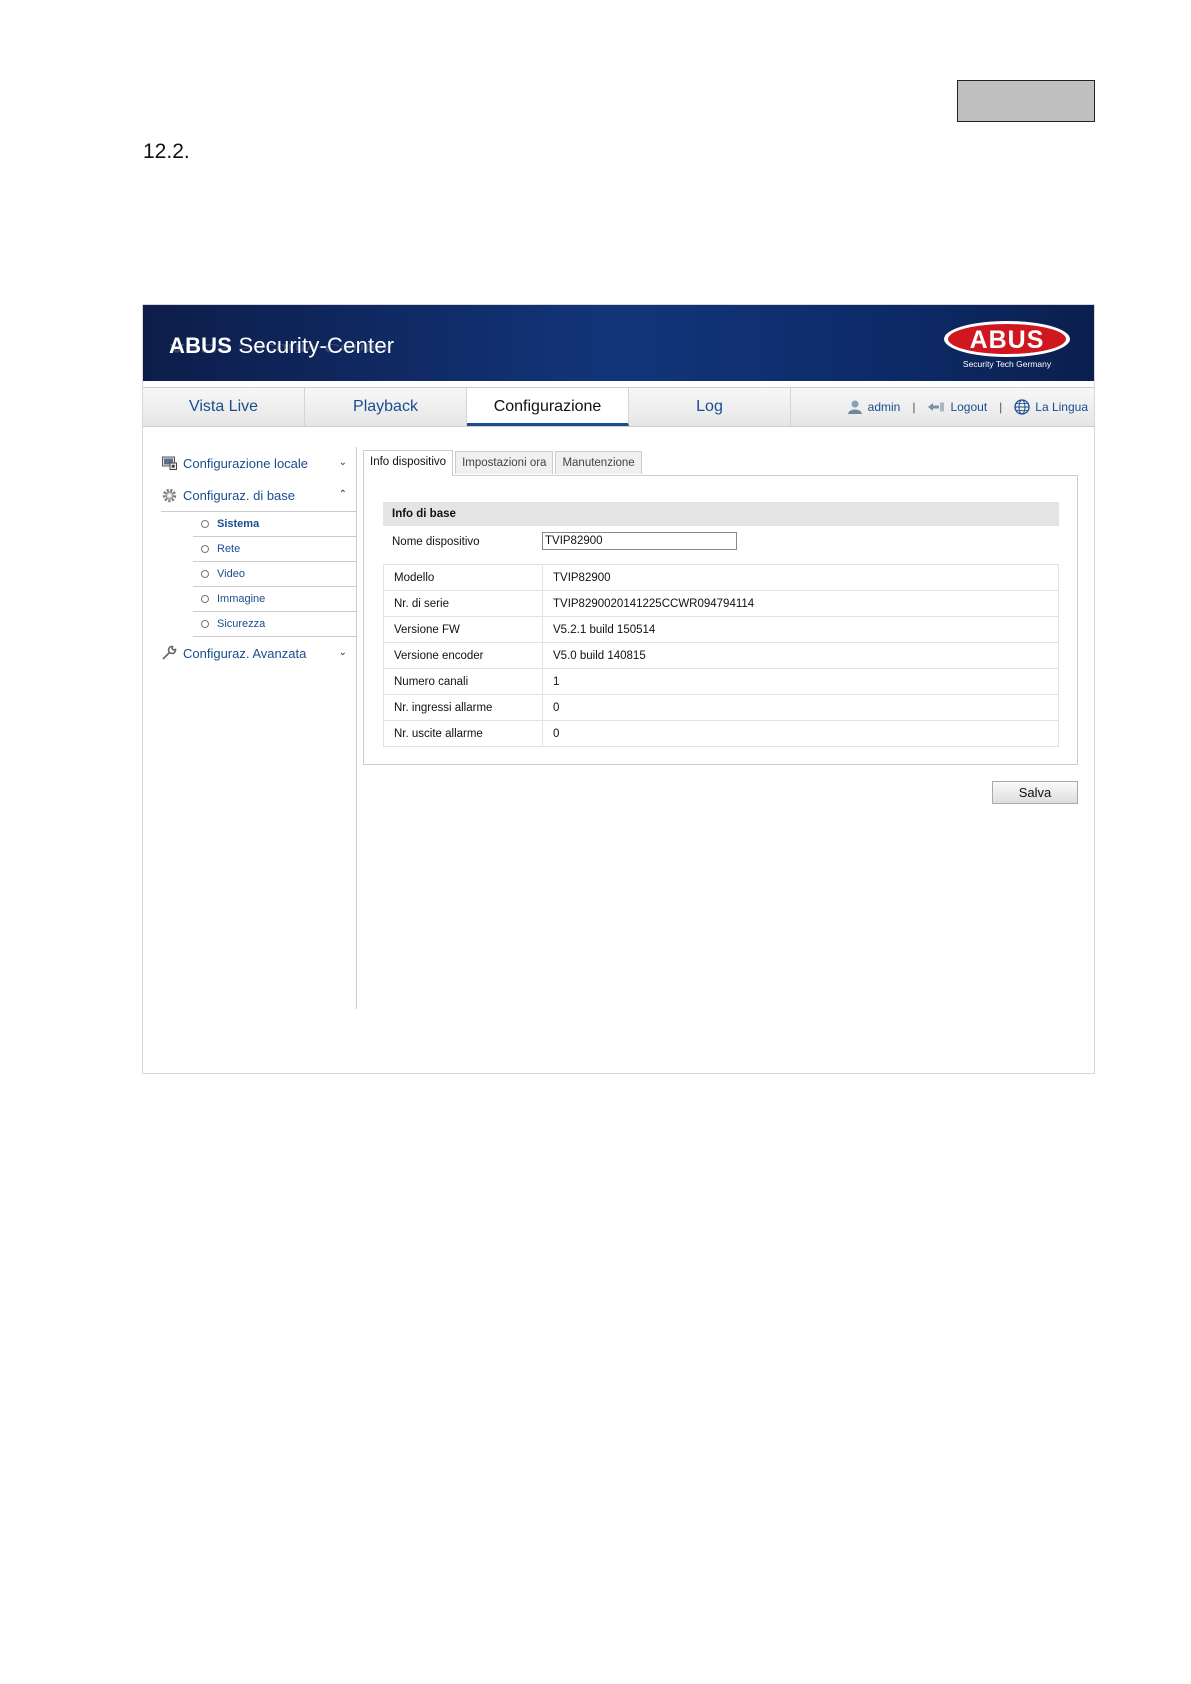  I want to click on page-number-box, so click(1026, 101).